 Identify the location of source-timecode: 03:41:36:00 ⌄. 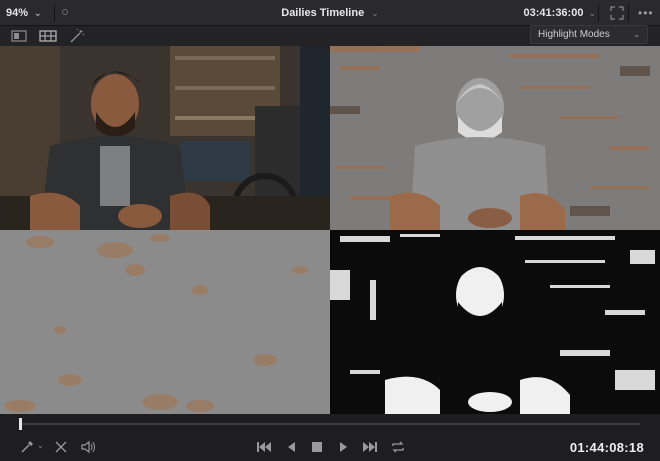
(560, 13).